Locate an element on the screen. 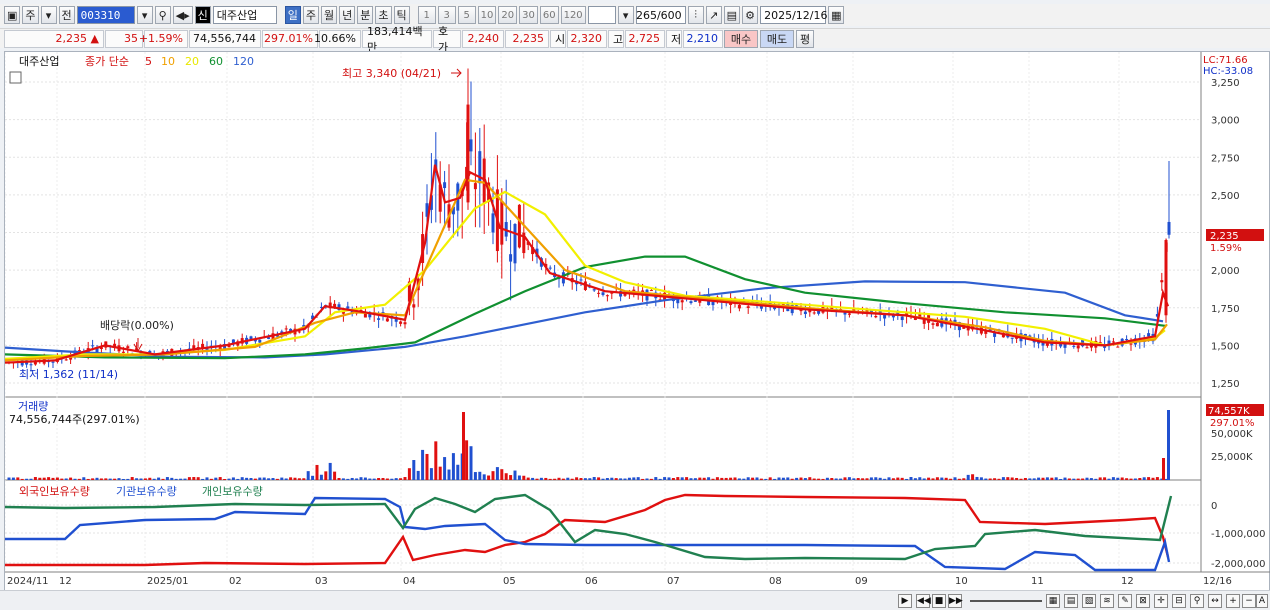  interval-1: 1 is located at coordinates (426, 15).